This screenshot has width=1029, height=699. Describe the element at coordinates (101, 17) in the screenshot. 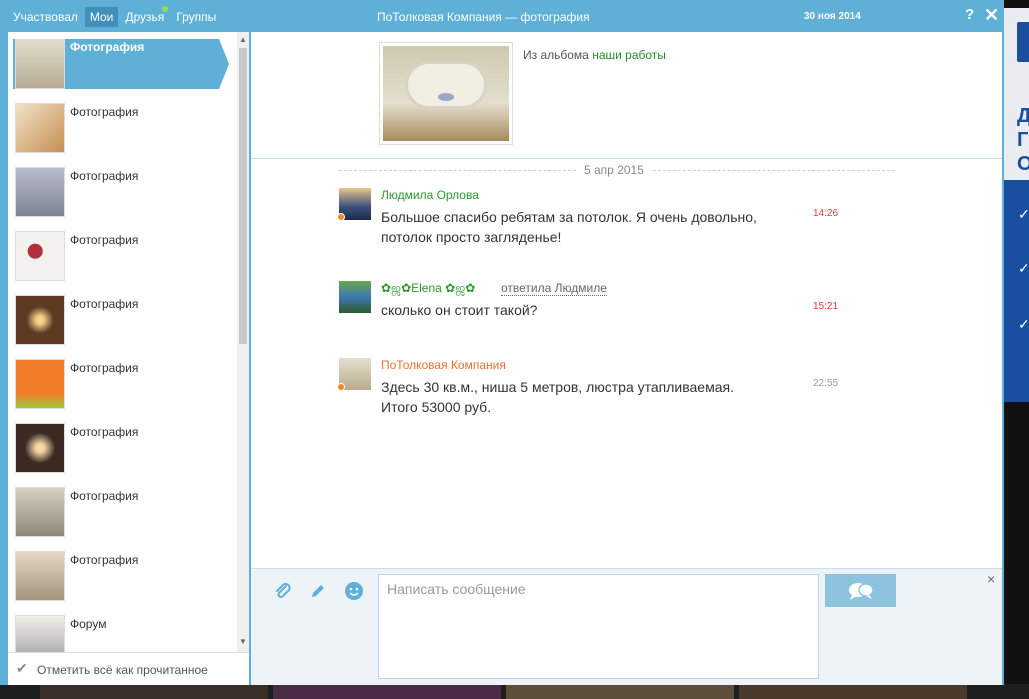

I see `tab-mine: Мои` at that location.